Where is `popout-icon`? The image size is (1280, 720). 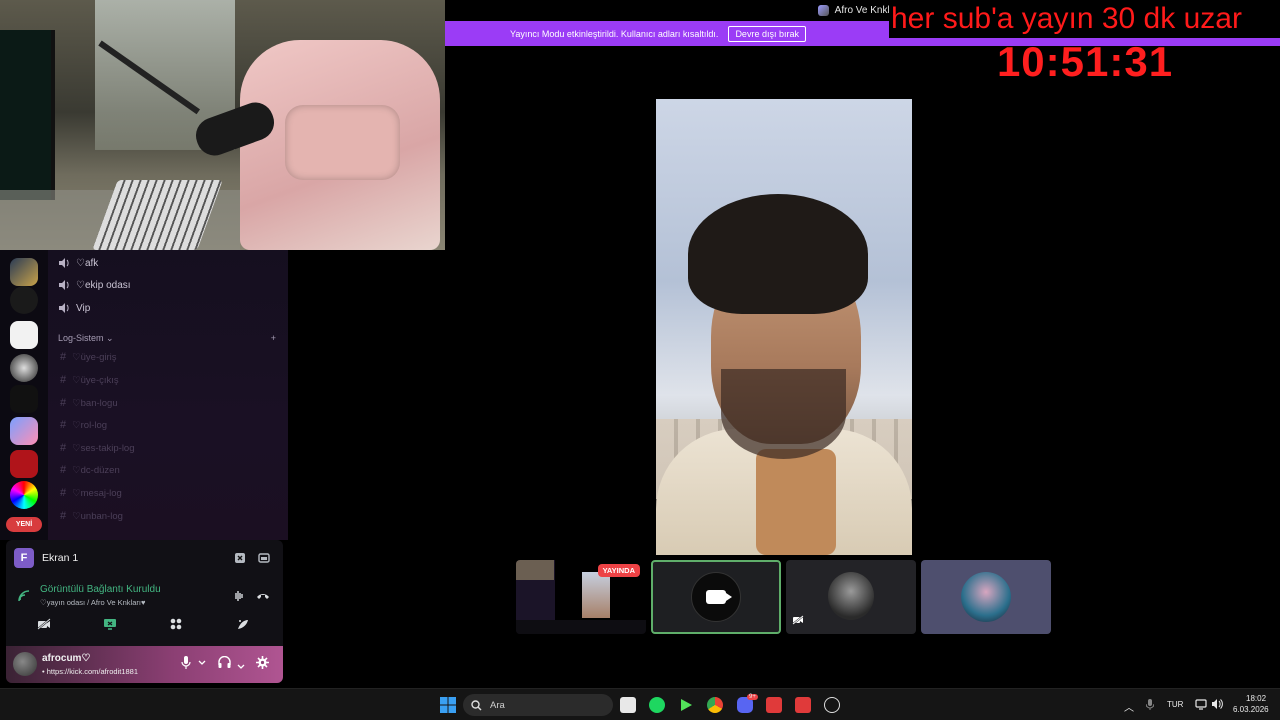
popout-icon is located at coordinates (264, 558).